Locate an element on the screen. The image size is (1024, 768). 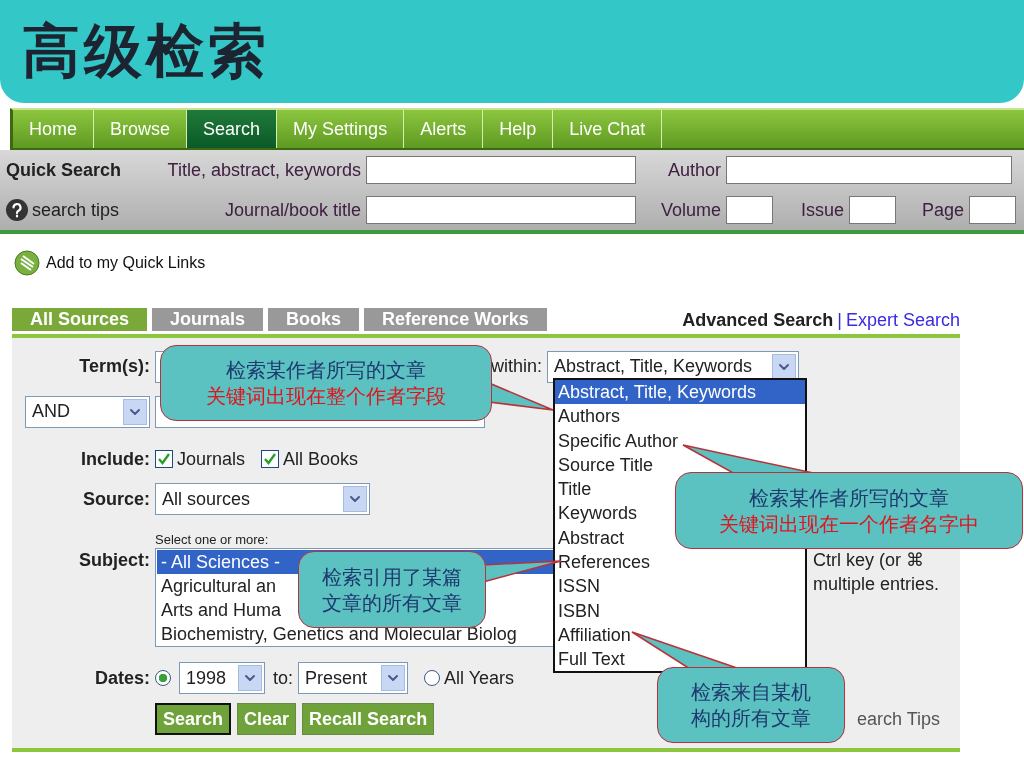
field-label: Title, abstract, keywords is located at coordinates (263, 170).